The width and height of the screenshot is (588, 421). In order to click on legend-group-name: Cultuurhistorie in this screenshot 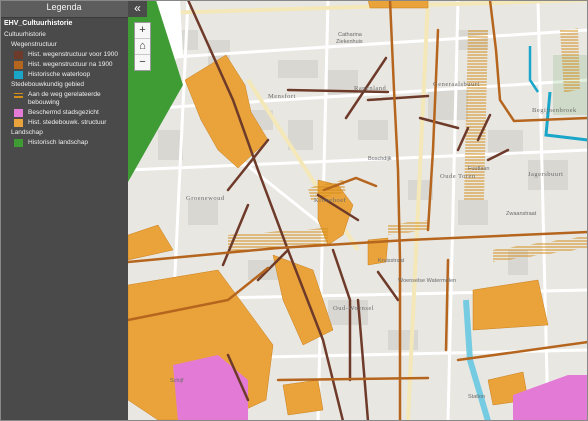, I will do `click(25, 34)`.